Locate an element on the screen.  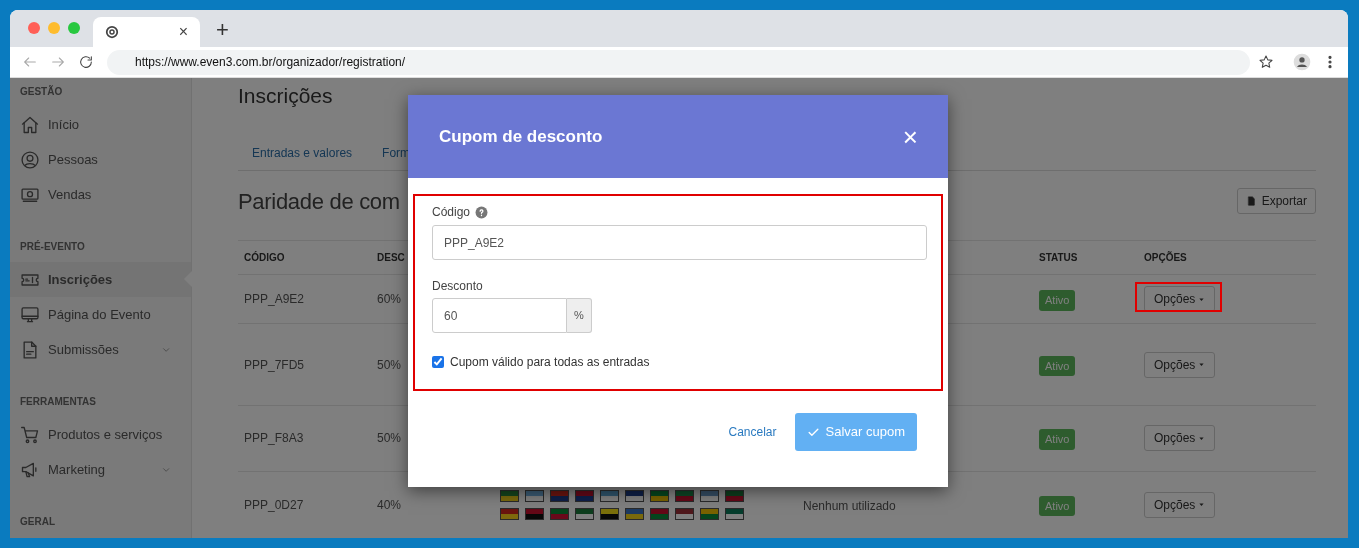
file-icon is located at coordinates (1251, 201).